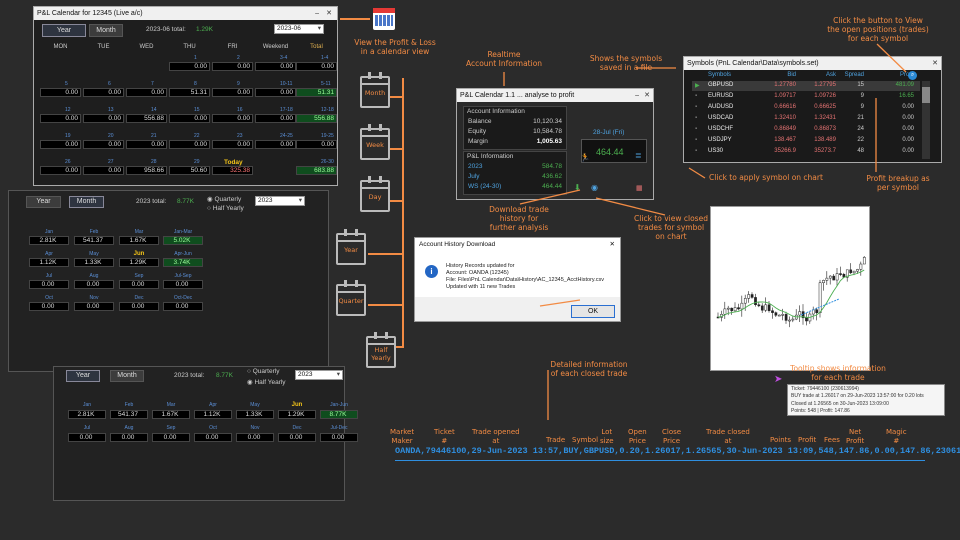 The width and height of the screenshot is (960, 540). Describe the element at coordinates (556, 440) in the screenshot. I see `csv-header: Trade` at that location.